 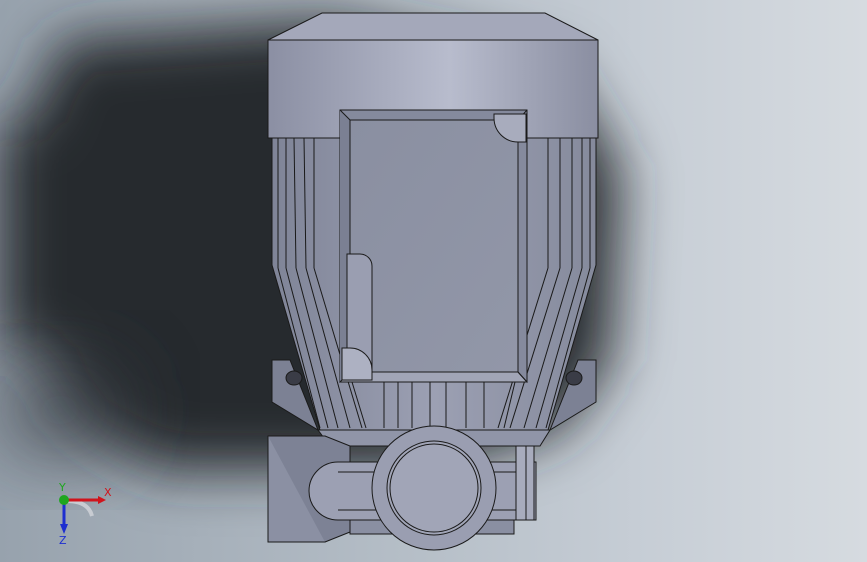 What do you see at coordinates (434, 488) in the screenshot?
I see `shaft-flange-inner` at bounding box center [434, 488].